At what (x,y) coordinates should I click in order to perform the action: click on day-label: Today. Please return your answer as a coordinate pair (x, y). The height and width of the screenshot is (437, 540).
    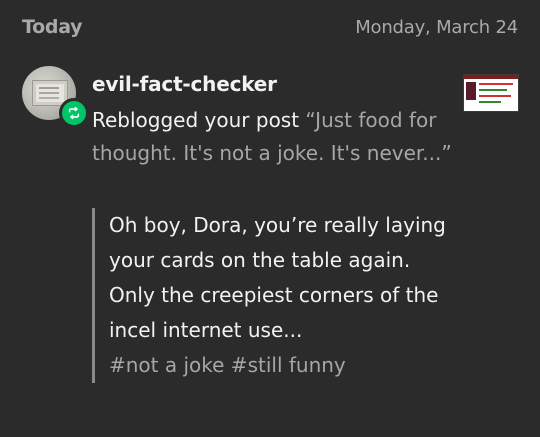
    Looking at the image, I should click on (52, 27).